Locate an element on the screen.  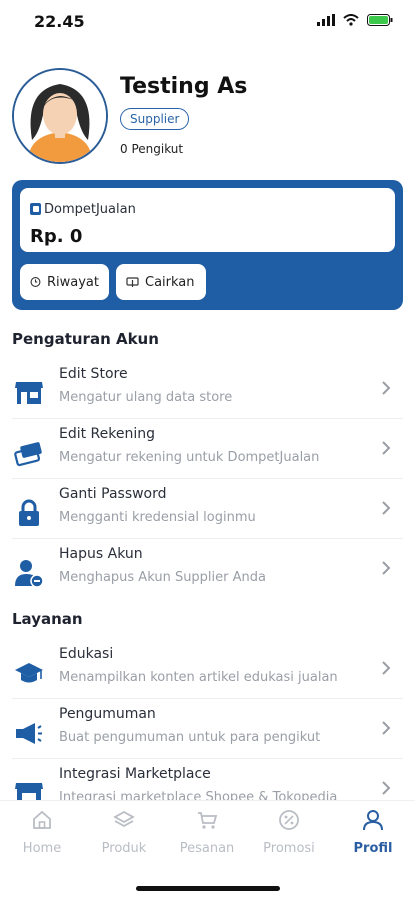
section-account-title: Pengaturan Akun is located at coordinates (85, 339).